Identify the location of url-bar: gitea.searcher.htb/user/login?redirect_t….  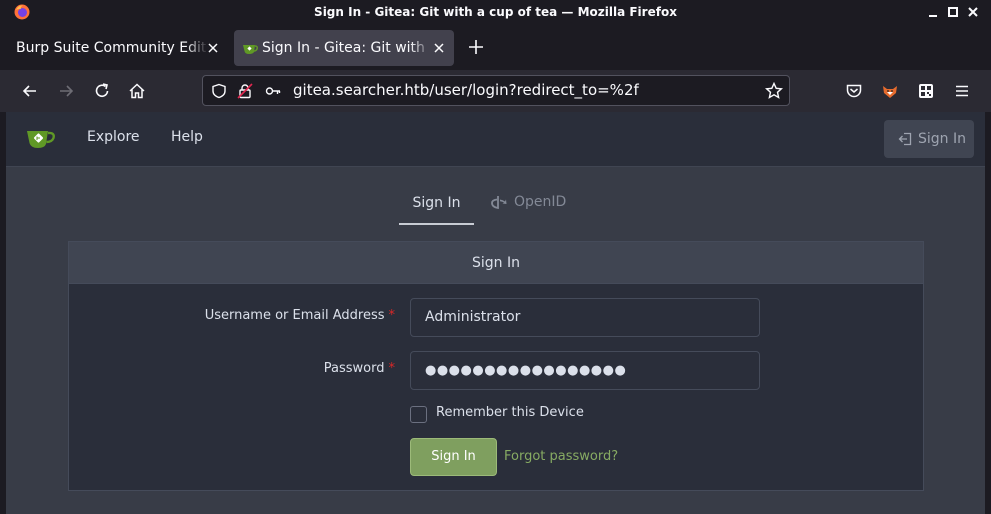
(496, 90).